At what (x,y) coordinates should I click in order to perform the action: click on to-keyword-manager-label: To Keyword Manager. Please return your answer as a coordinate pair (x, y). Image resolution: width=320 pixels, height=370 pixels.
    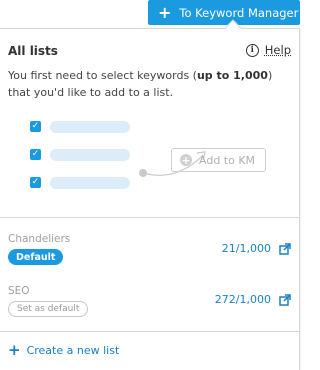
    Looking at the image, I should click on (239, 12).